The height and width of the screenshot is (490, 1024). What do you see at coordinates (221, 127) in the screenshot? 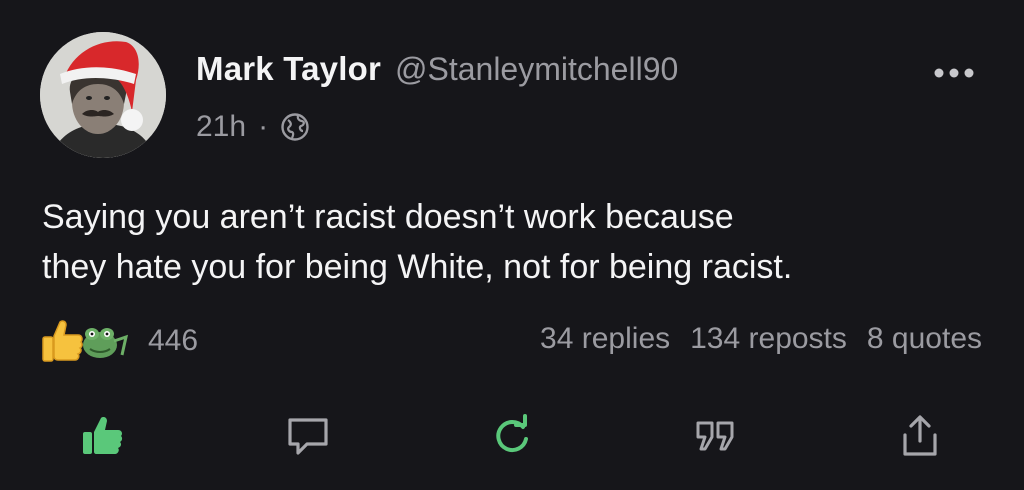
I see `post-timestamp: 21h` at bounding box center [221, 127].